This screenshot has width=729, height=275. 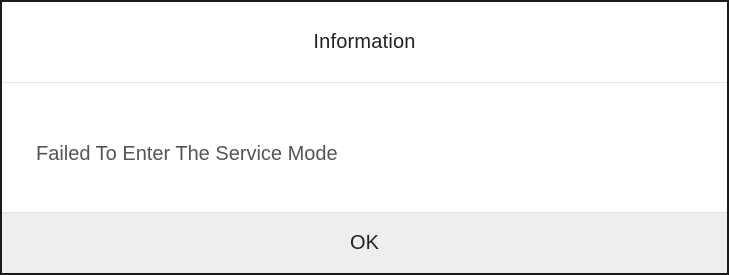 I want to click on dialog-title: Information, so click(x=364, y=41).